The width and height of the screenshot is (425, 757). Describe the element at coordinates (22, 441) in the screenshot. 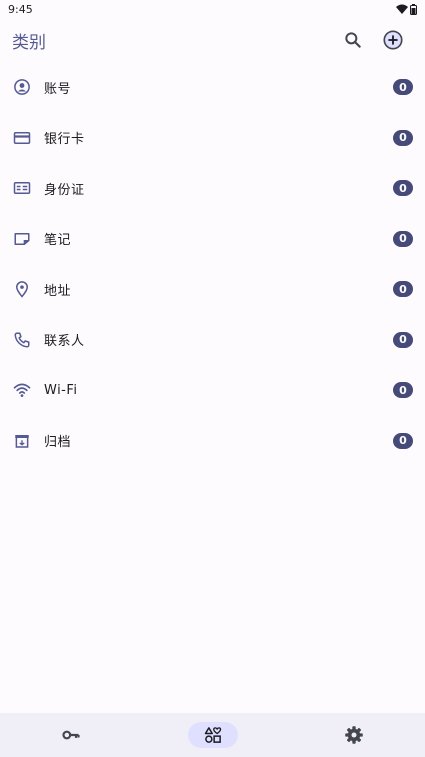

I see `archive-icon` at that location.